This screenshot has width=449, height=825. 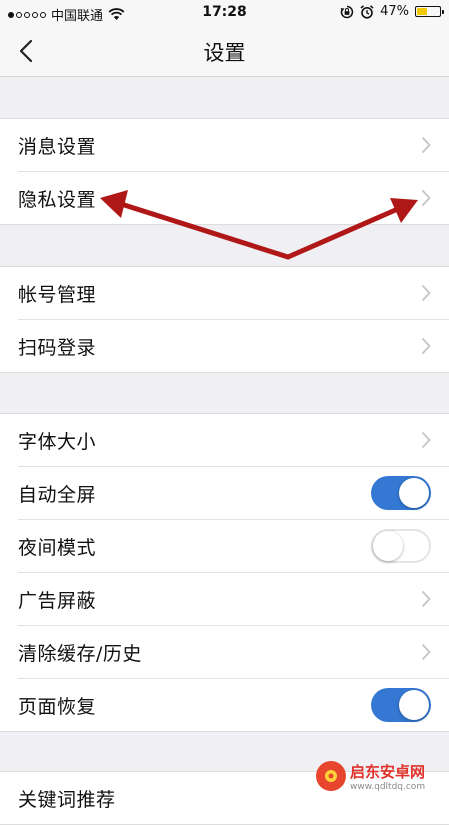 I want to click on settings-group-account: 帐号管理 扫码登录, so click(x=224, y=319).